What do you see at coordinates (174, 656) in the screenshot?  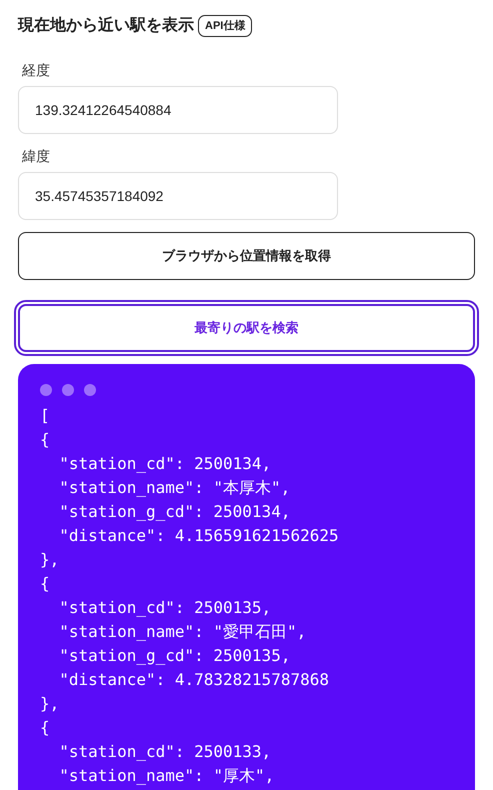 I see `code-line: "station_g_cd": 2500135,` at bounding box center [174, 656].